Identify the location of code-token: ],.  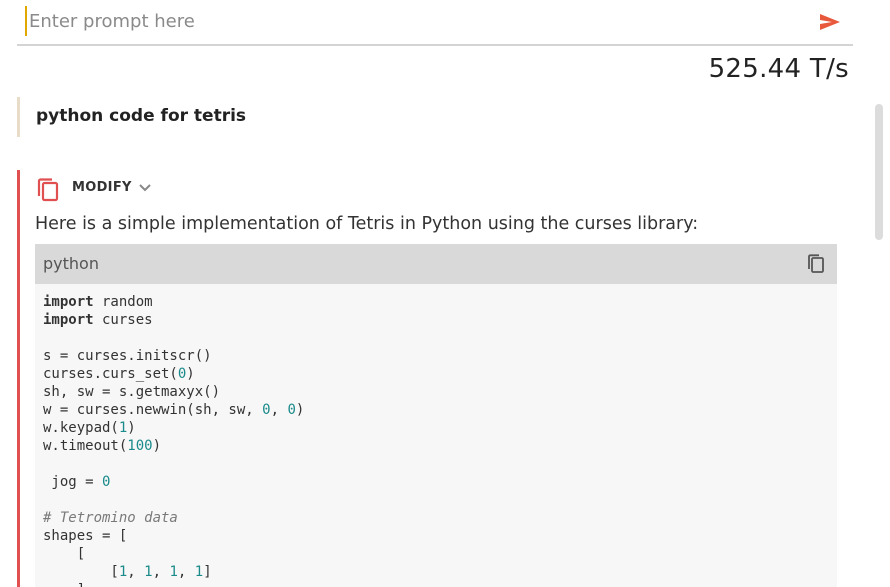
(68, 584).